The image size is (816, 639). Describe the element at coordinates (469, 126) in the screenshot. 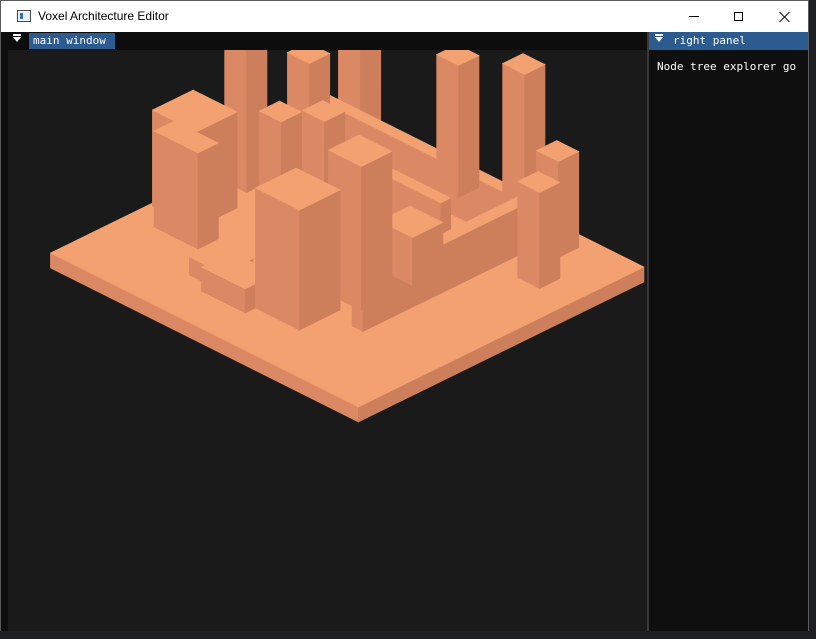

I see `tower-2-side-face` at that location.